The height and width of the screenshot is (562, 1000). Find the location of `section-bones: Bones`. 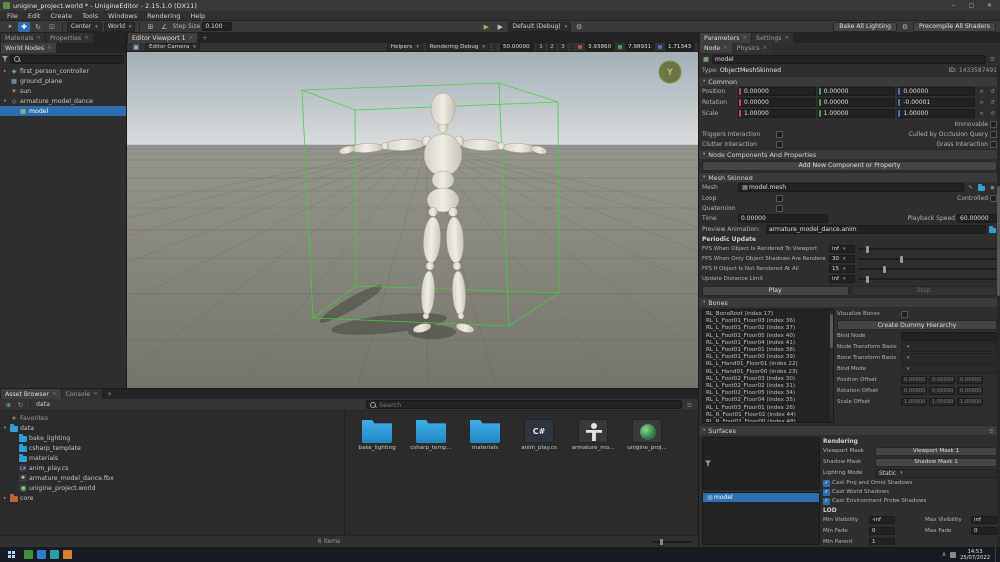

section-bones: Bones is located at coordinates (849, 302).